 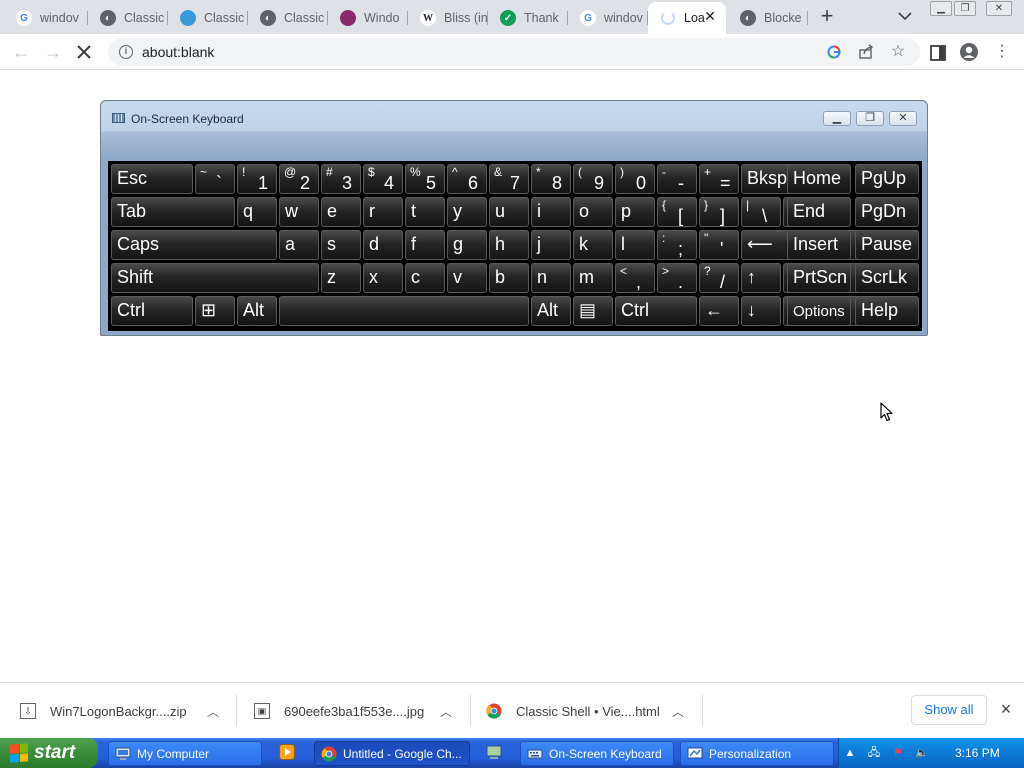 What do you see at coordinates (719, 245) in the screenshot?
I see `key-symbol: " '` at bounding box center [719, 245].